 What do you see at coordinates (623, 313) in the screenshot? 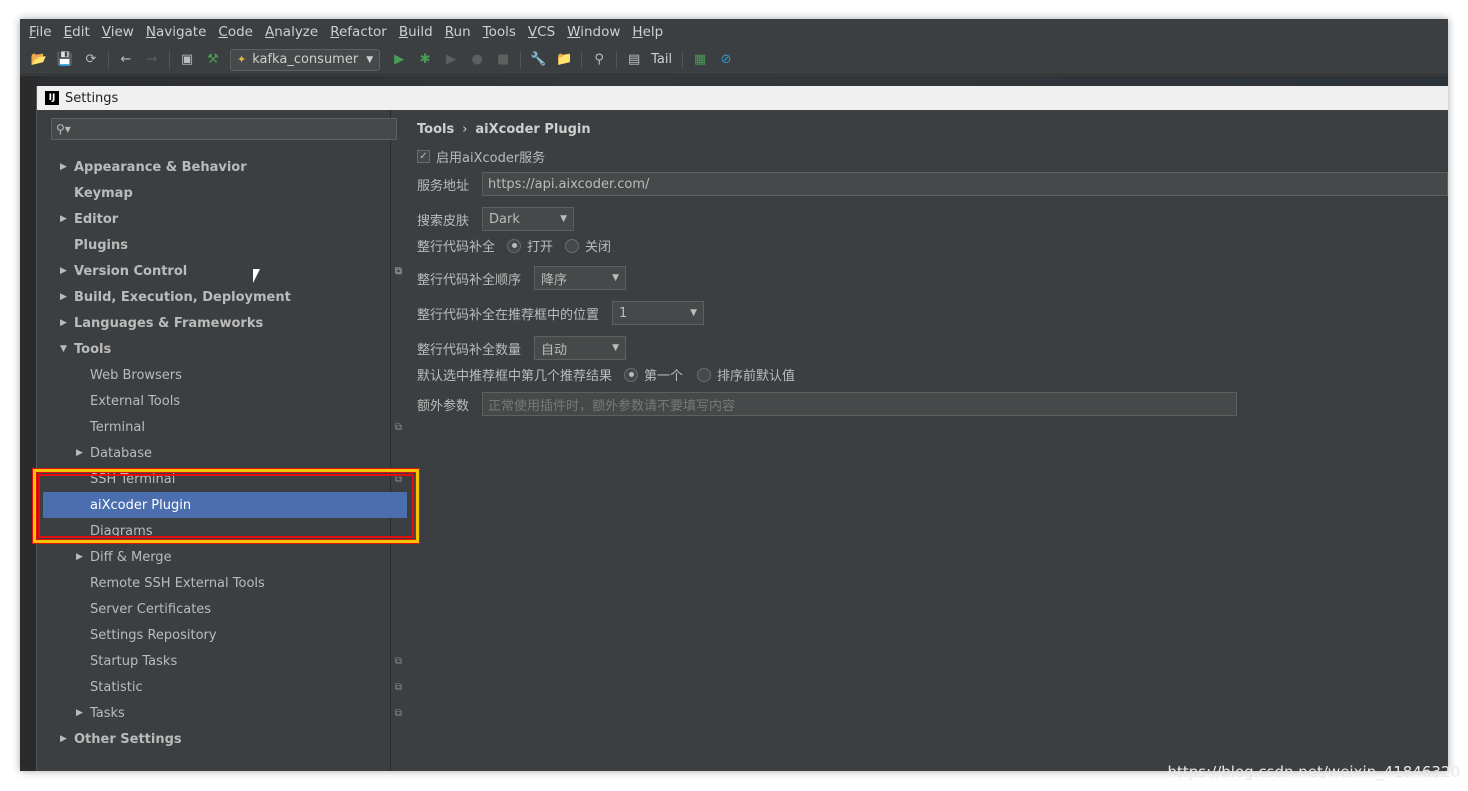
I see `position-value: 1` at bounding box center [623, 313].